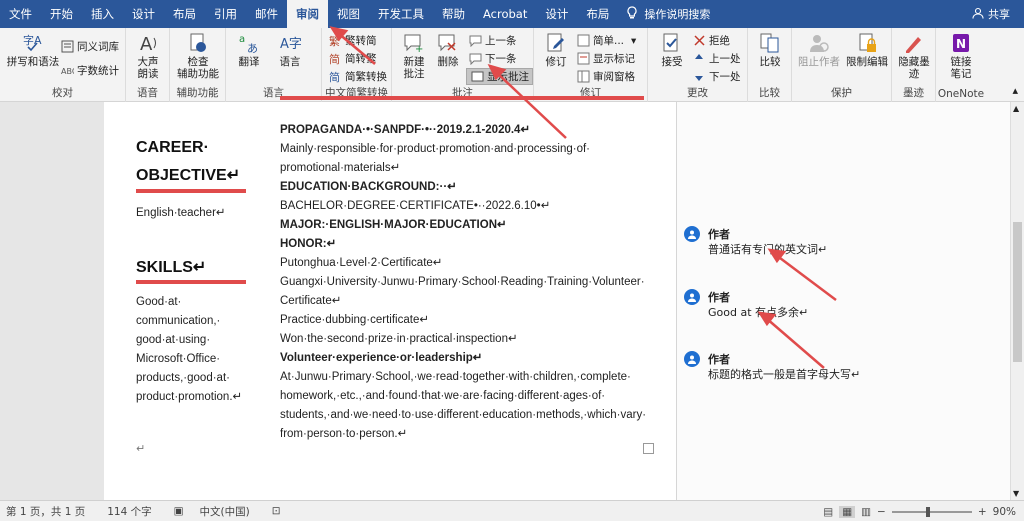 The height and width of the screenshot is (521, 1024). What do you see at coordinates (352, 40) in the screenshot?
I see `to-simplified-button: 繁 繁转简` at bounding box center [352, 40].